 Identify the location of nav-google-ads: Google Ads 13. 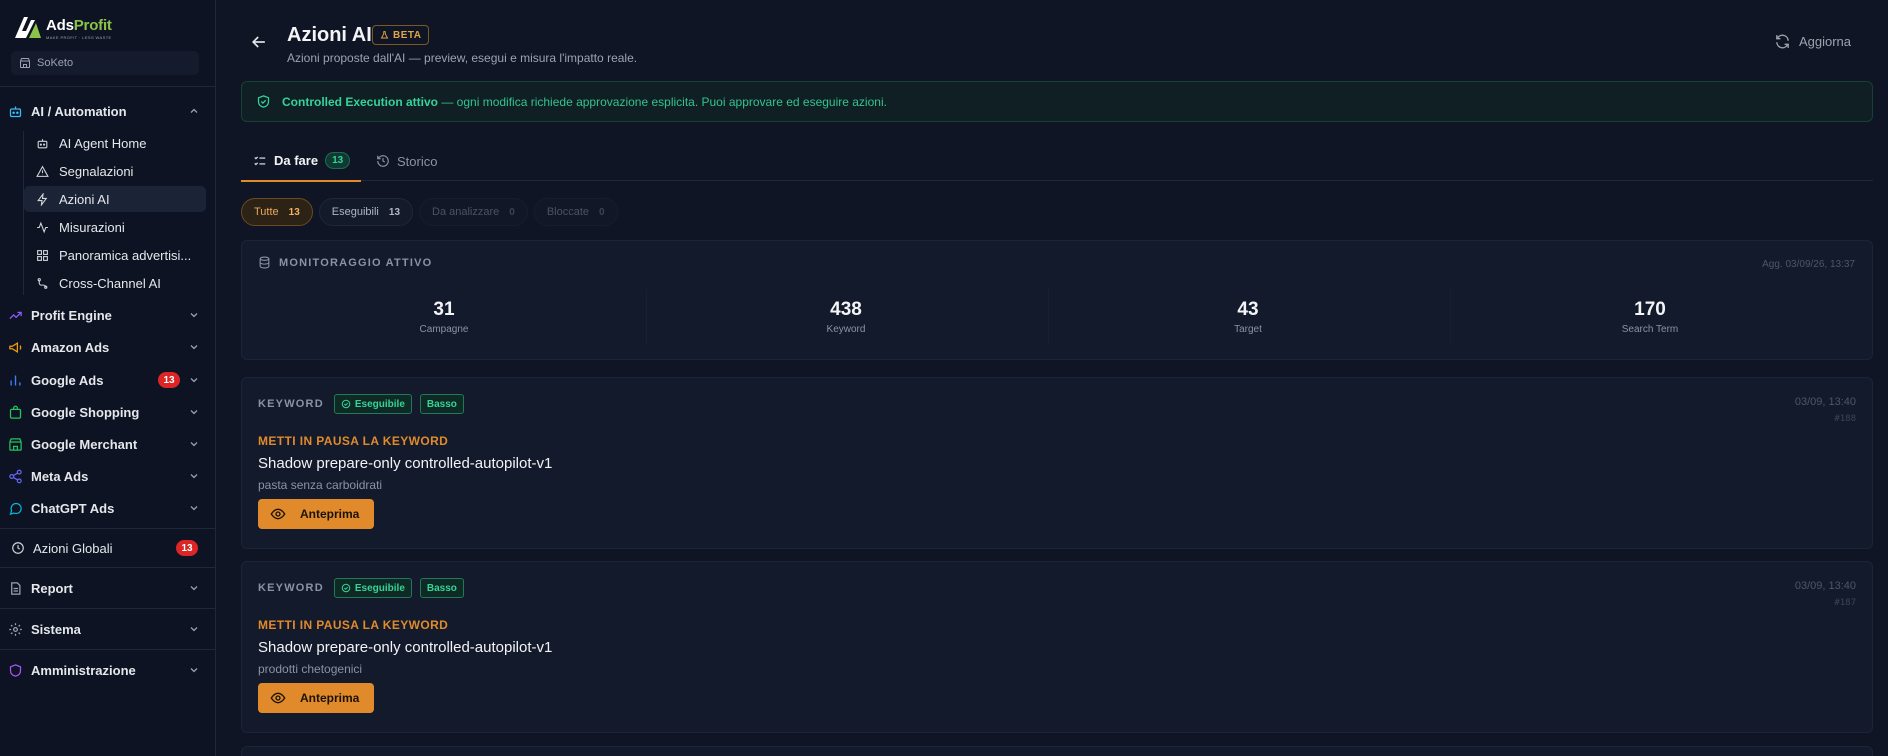
(108, 380).